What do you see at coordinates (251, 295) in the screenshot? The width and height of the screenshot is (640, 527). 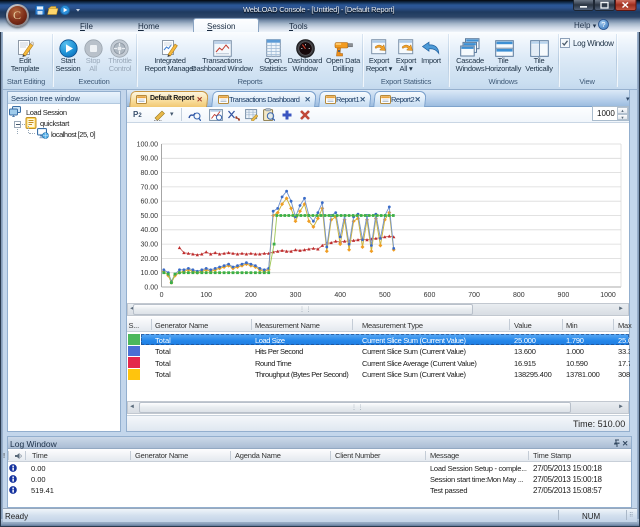 I see `svg-text: 200` at bounding box center [251, 295].